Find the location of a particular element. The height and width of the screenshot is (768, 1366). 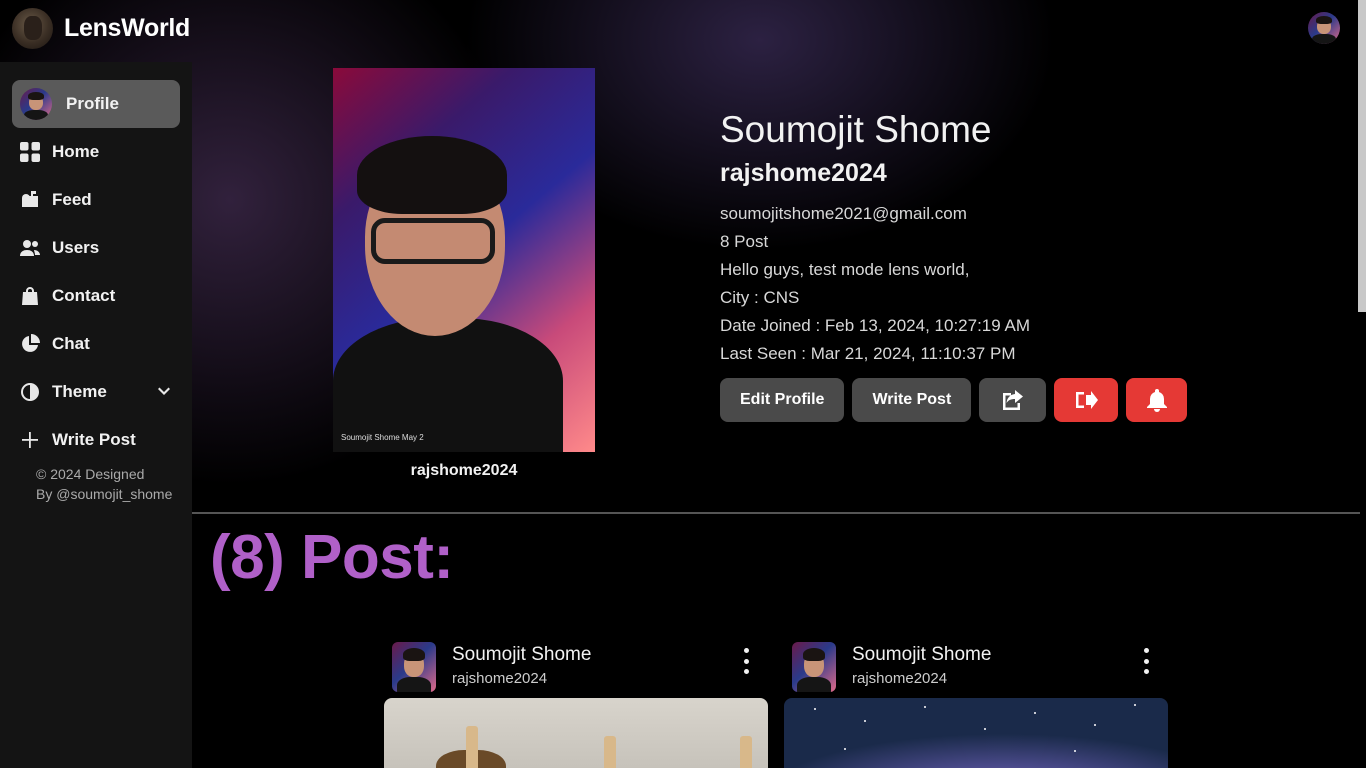

sidebar-item-feed: Feed is located at coordinates (96, 200).